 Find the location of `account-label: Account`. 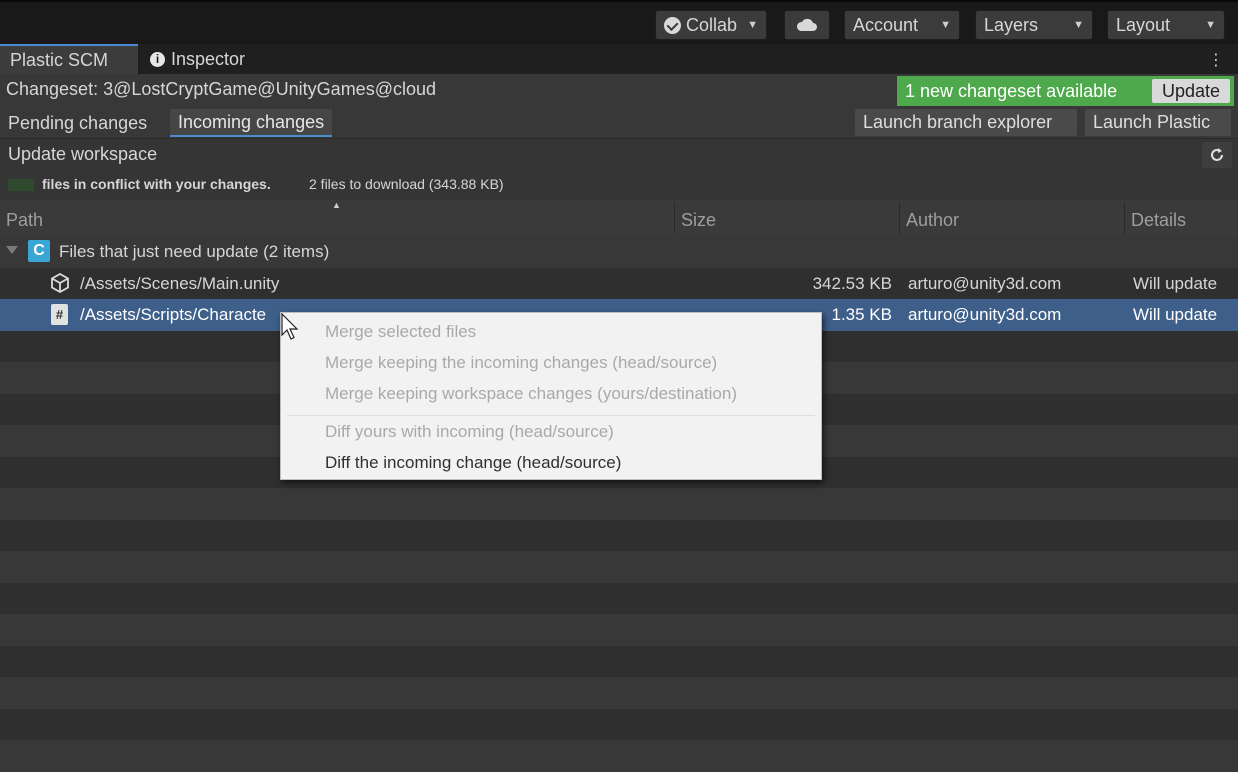

account-label: Account is located at coordinates (886, 24).